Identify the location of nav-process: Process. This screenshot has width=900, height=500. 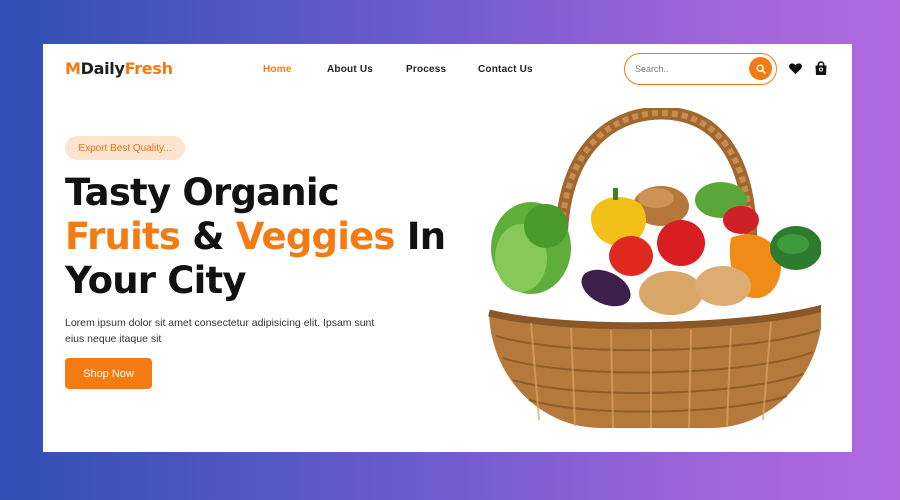
(426, 69).